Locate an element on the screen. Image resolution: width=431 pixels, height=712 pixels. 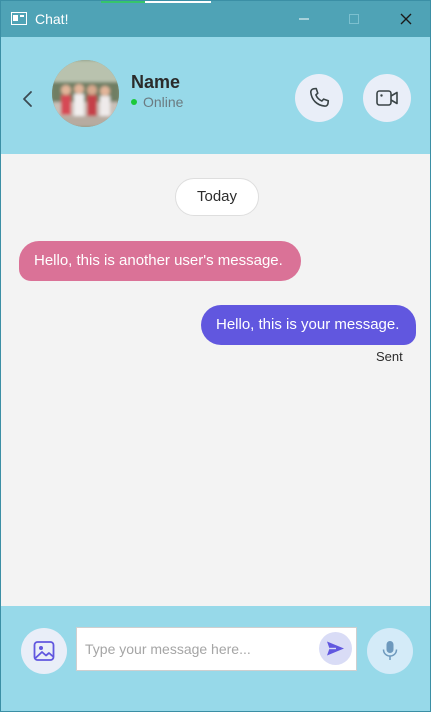
avatar is located at coordinates (85, 93).